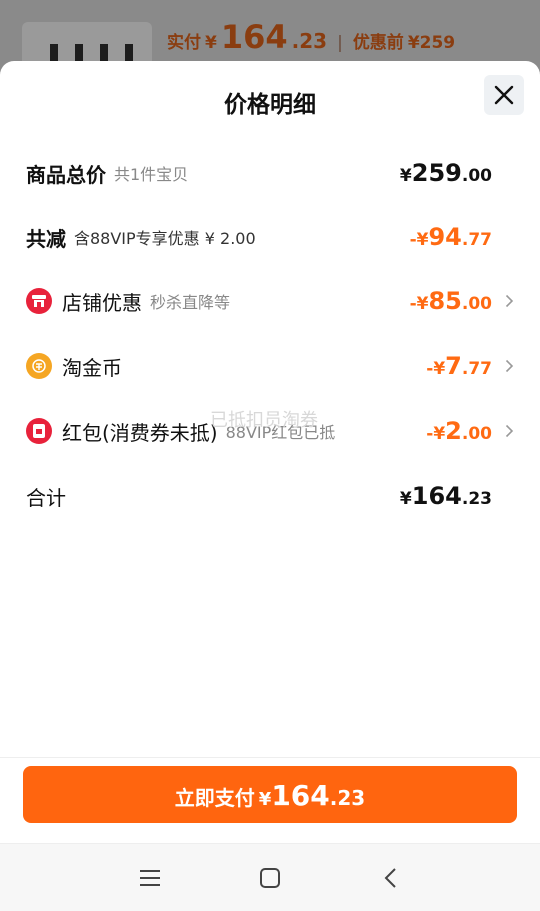  Describe the element at coordinates (46, 238) in the screenshot. I see `row-label: 共减` at that location.